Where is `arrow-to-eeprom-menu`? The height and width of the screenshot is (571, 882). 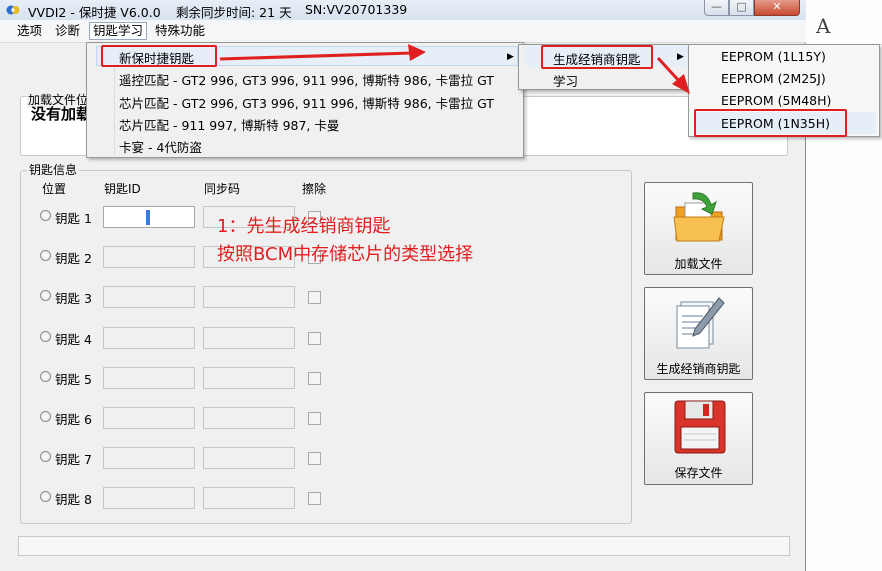
arrow-to-eeprom-menu is located at coordinates (673, 75).